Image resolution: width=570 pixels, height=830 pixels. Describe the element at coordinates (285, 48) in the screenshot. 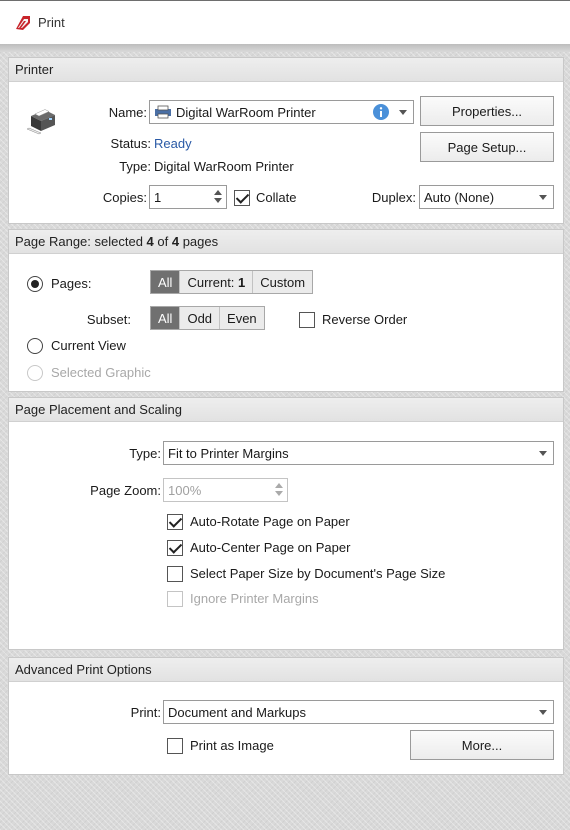

I see `title-divider` at that location.